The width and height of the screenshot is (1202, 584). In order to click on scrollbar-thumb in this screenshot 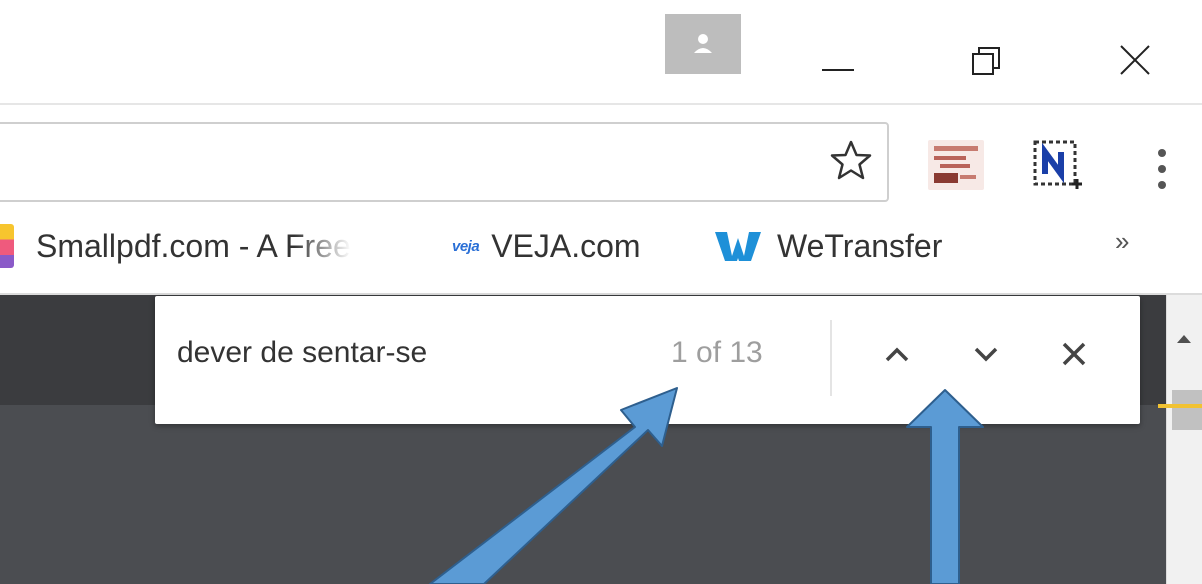, I will do `click(1187, 410)`.